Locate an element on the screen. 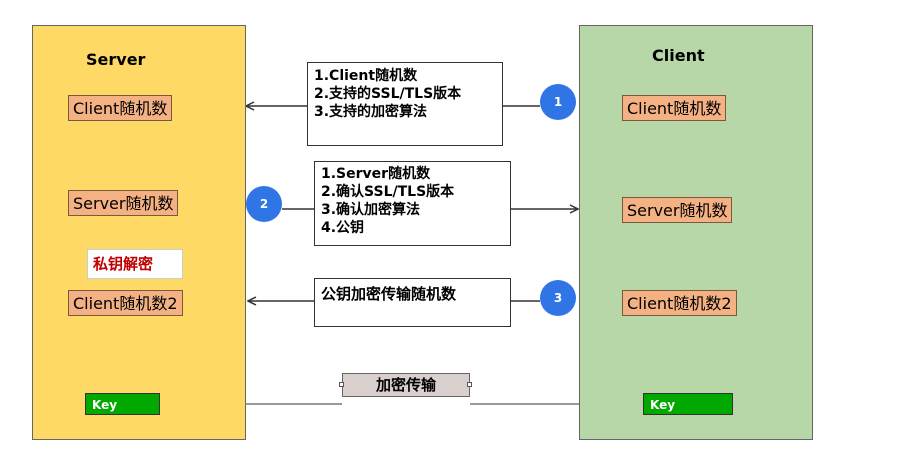 The height and width of the screenshot is (470, 900). step1-number-badge: 1 is located at coordinates (558, 102).